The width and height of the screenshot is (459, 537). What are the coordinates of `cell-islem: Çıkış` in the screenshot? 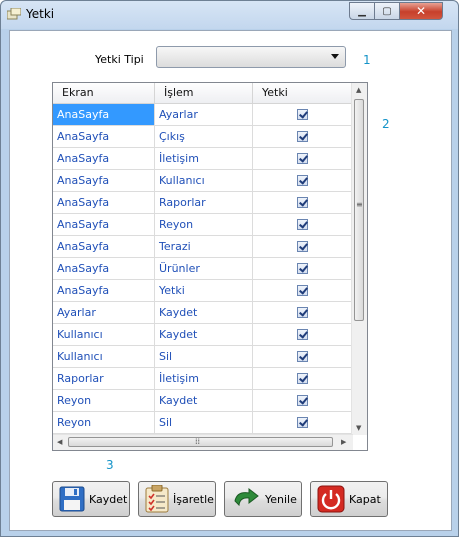 It's located at (204, 137).